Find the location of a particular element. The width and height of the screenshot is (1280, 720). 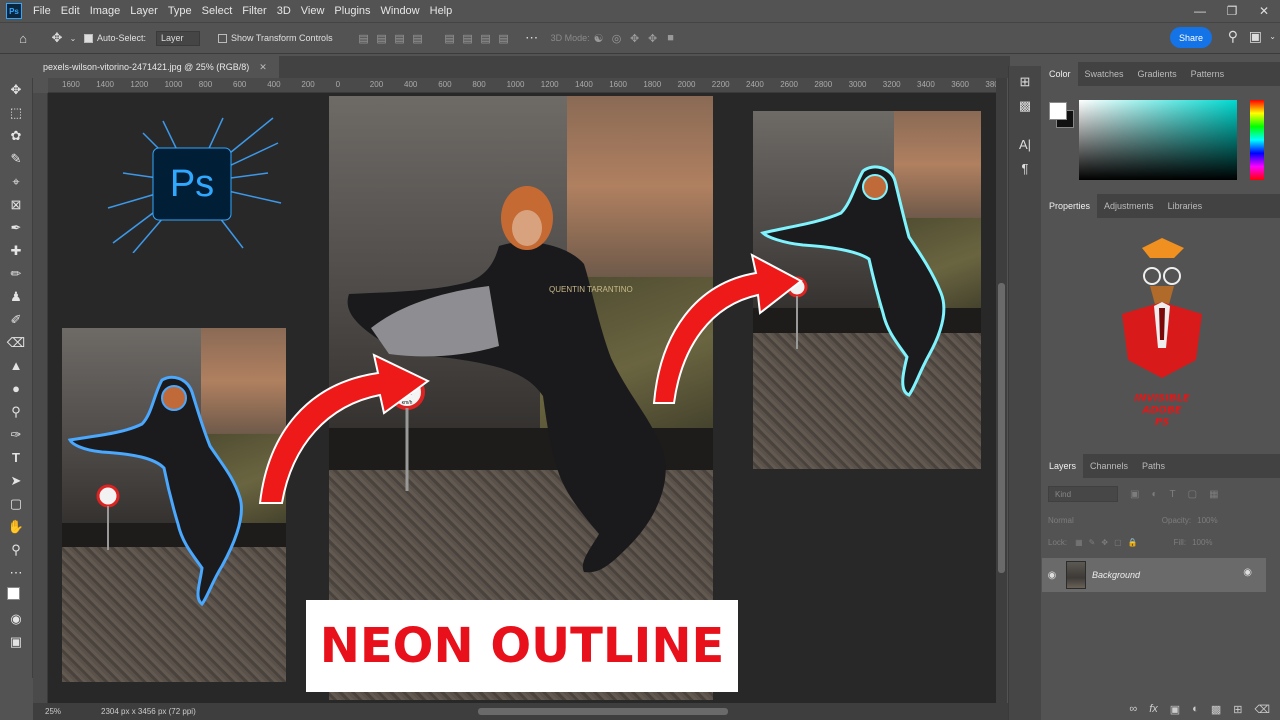

share-button: Share is located at coordinates (1191, 37).